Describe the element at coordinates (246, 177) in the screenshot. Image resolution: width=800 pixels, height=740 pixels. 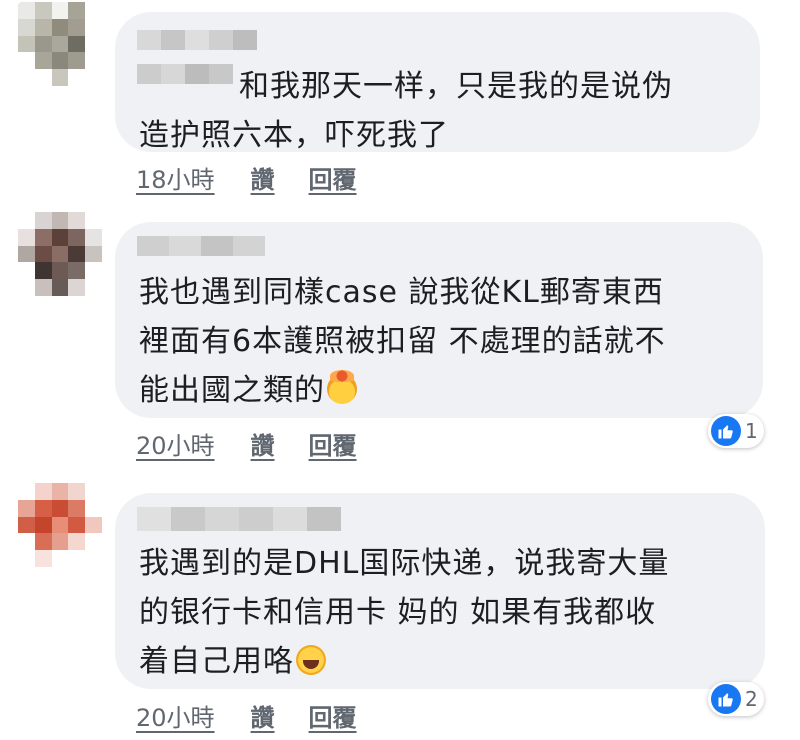
I see `comment-meta: 18小時 讚 回覆` at that location.